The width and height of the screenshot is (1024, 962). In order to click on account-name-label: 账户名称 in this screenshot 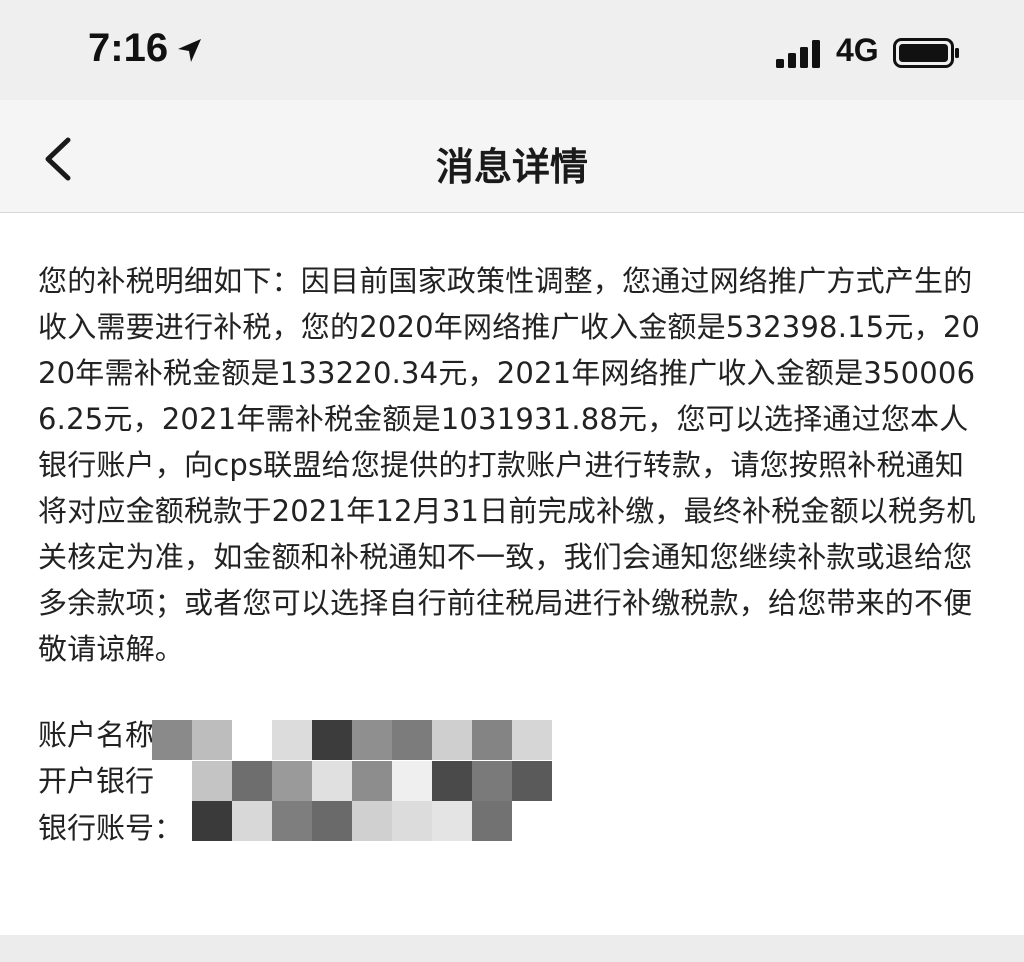, I will do `click(96, 735)`.